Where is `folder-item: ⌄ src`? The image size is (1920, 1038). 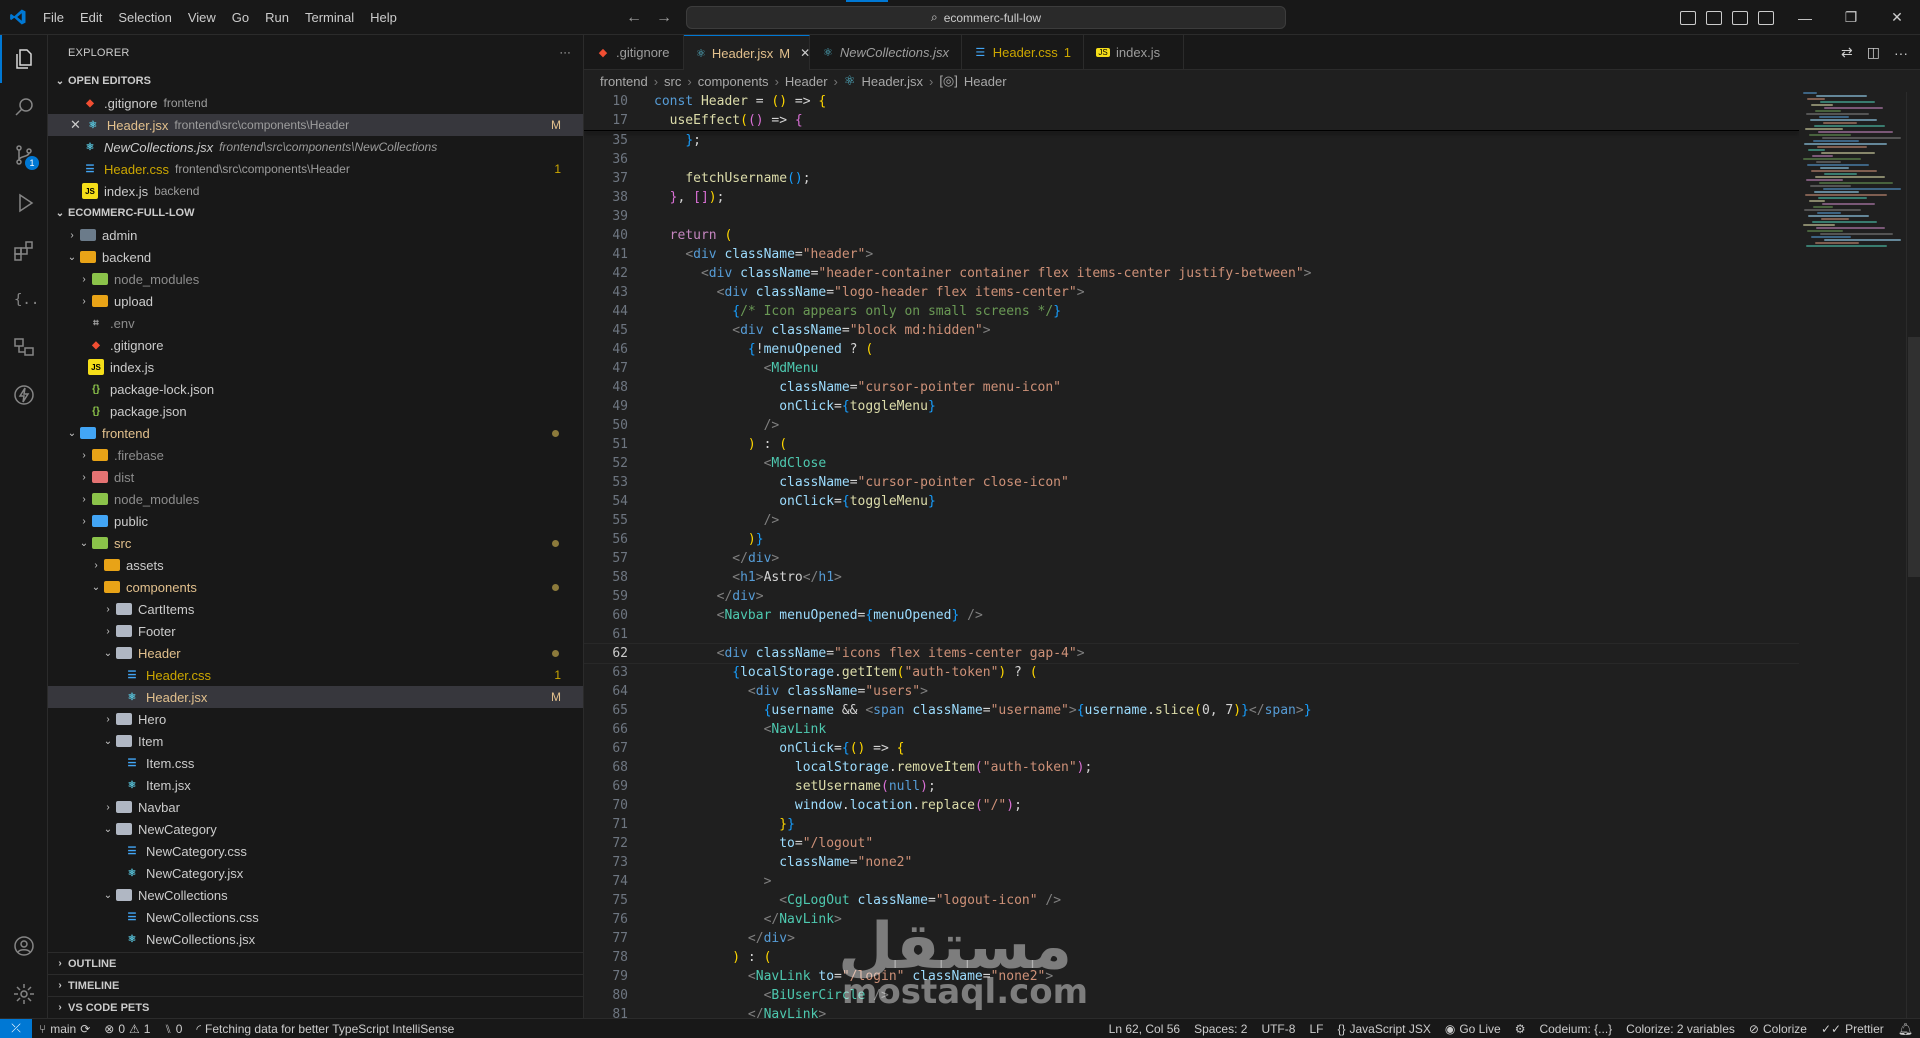
folder-item: ⌄ src is located at coordinates (315, 543).